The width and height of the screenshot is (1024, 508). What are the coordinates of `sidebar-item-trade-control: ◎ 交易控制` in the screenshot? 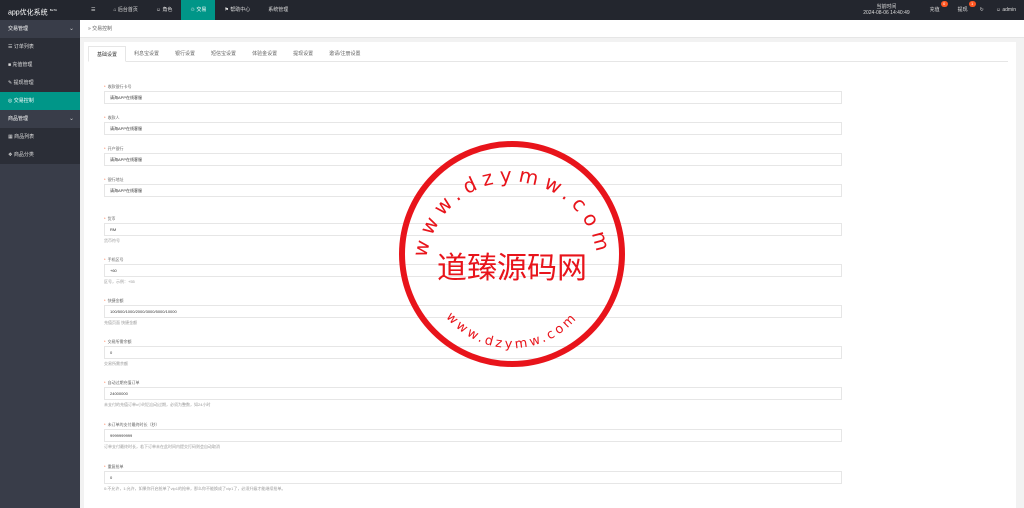 It's located at (40, 101).